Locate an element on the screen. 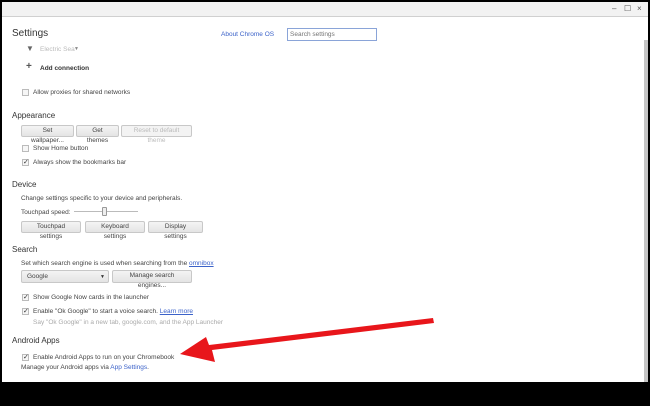 This screenshot has height=406, width=650. red-arrow-annotation is located at coordinates (307, 340).